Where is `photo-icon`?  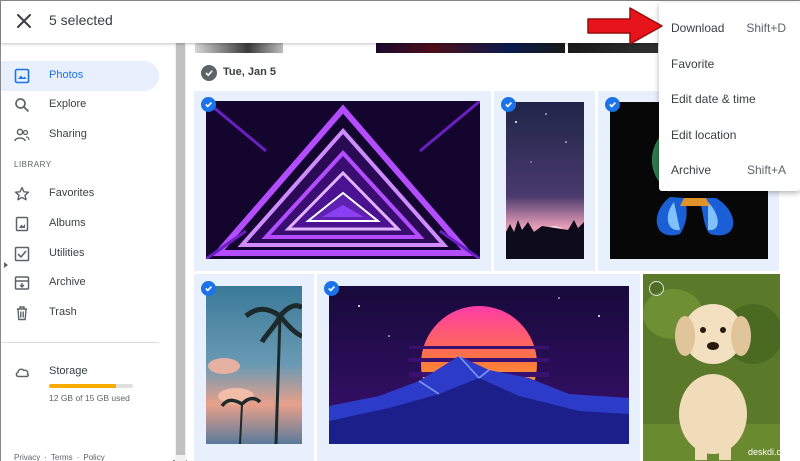
photo-icon is located at coordinates (22, 76).